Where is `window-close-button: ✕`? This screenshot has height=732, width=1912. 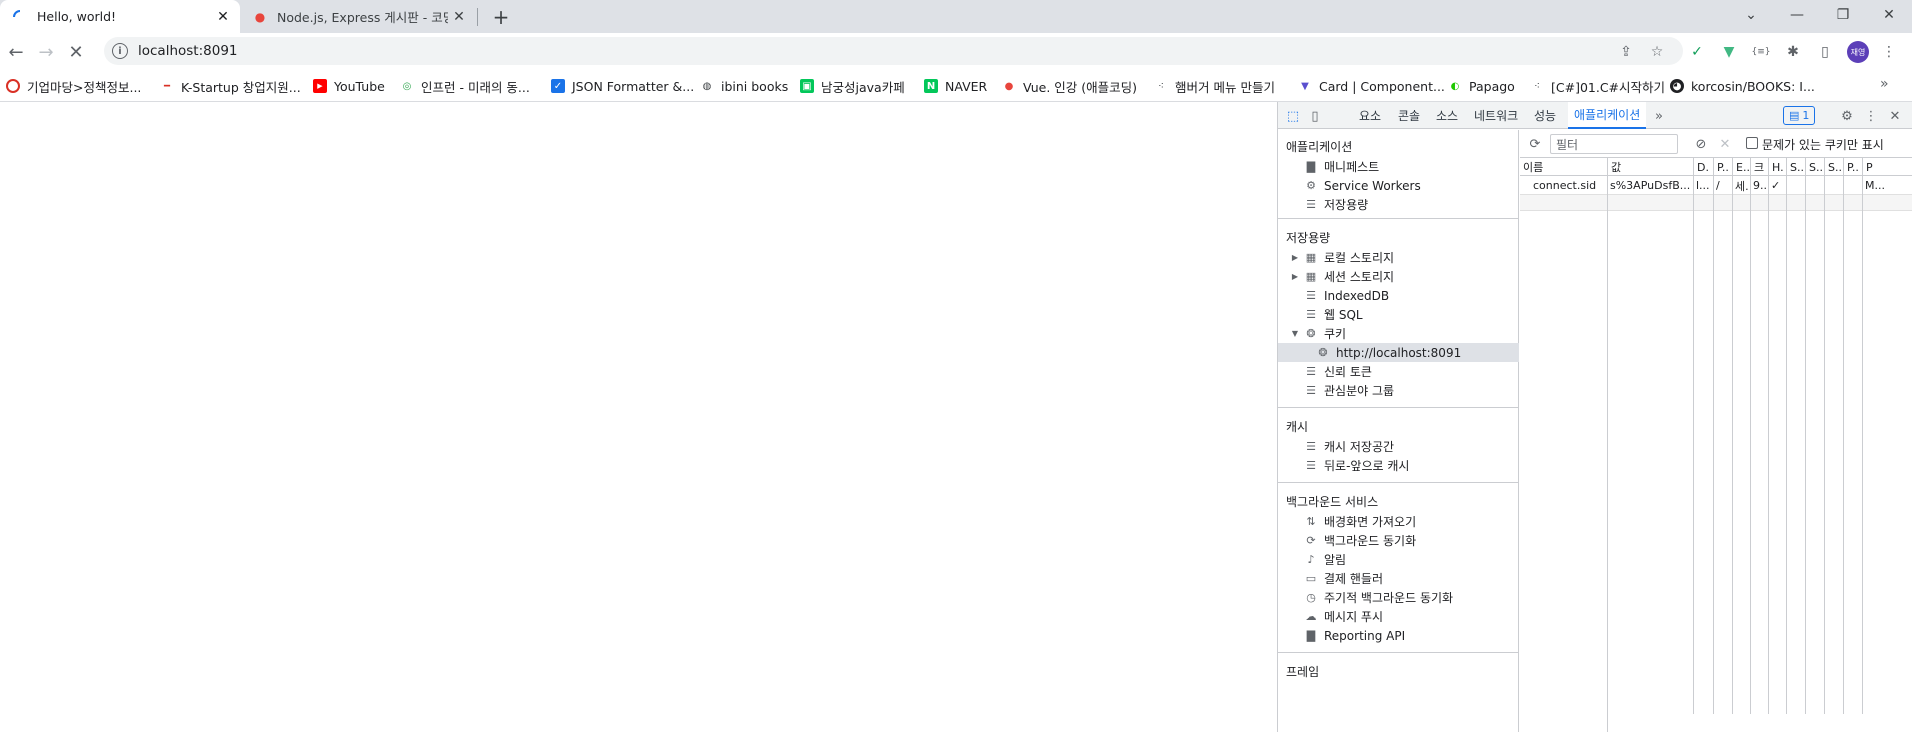 window-close-button: ✕ is located at coordinates (1889, 15).